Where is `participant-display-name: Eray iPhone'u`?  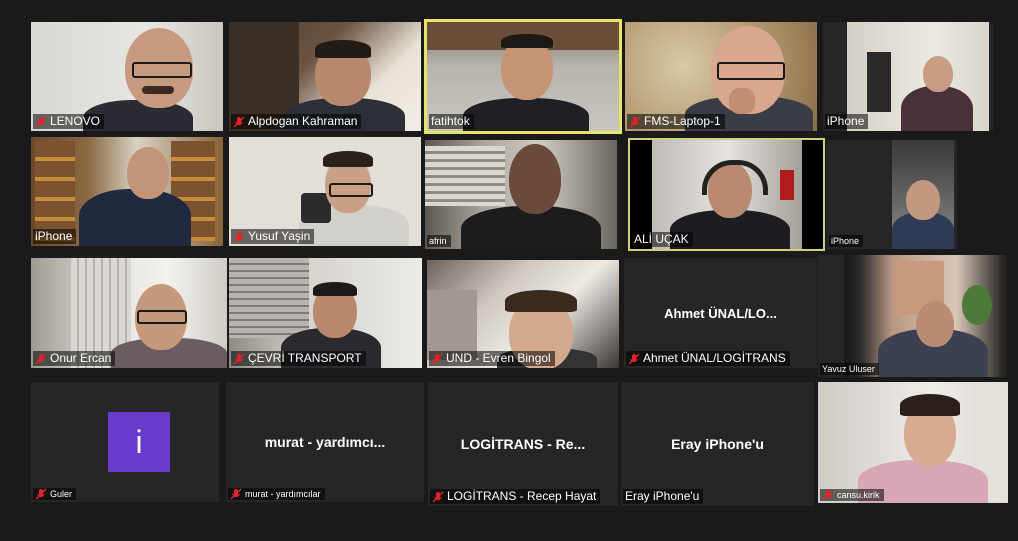
participant-display-name: Eray iPhone'u is located at coordinates (717, 444).